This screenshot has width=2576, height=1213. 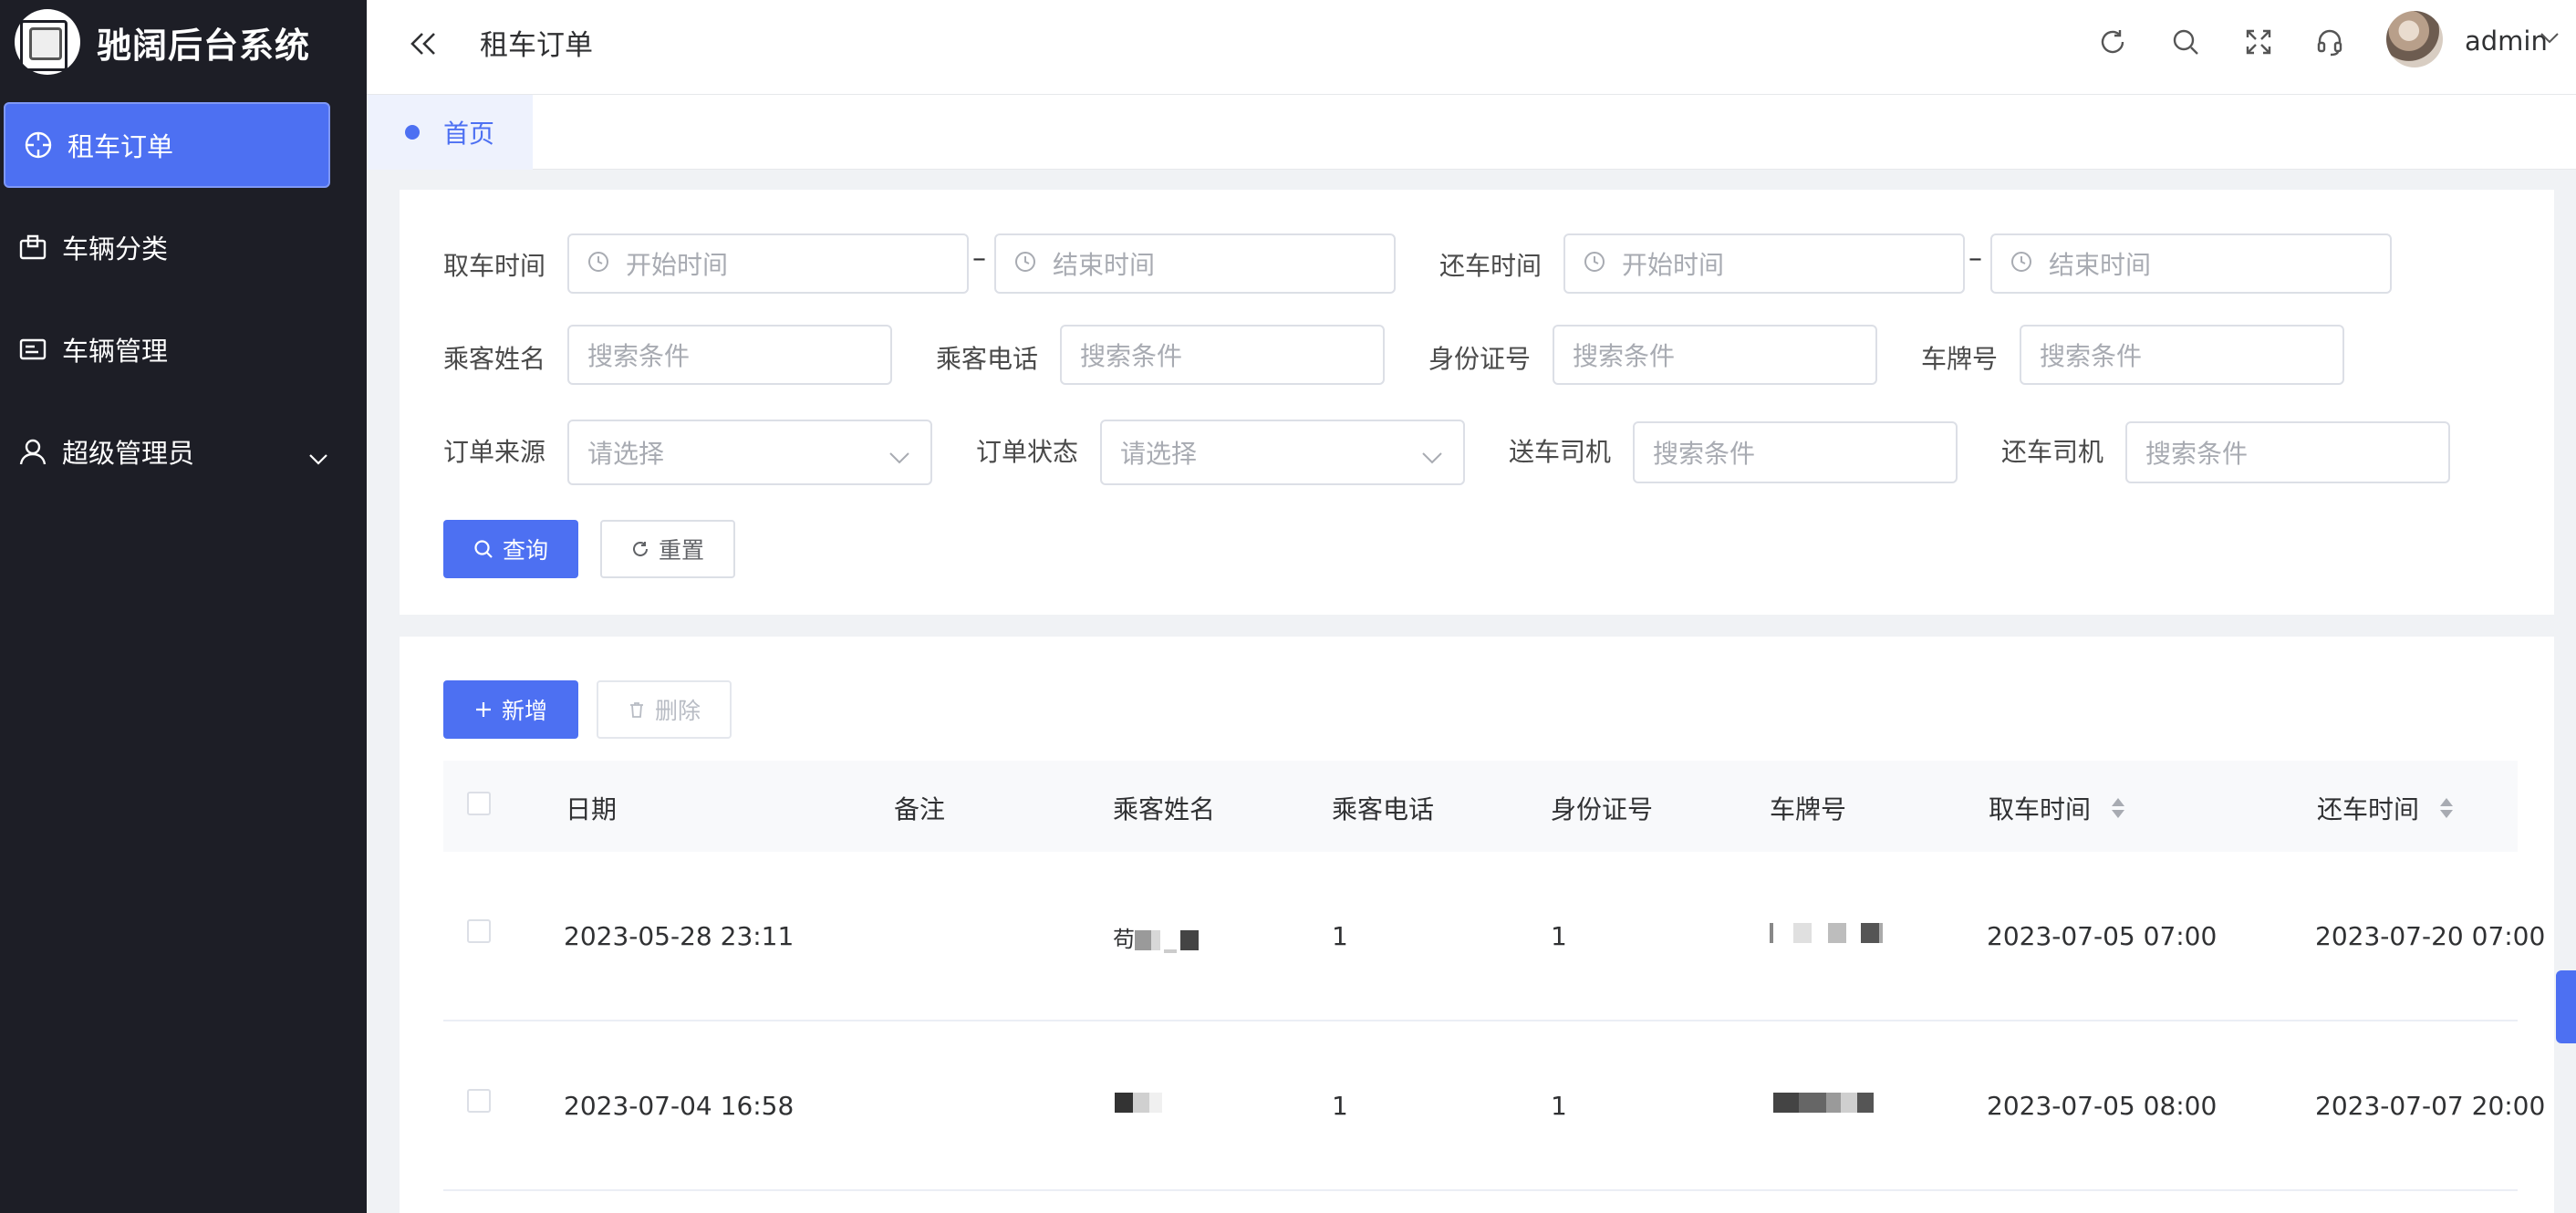 What do you see at coordinates (1715, 355) in the screenshot?
I see `id-number-input: 搜索条件` at bounding box center [1715, 355].